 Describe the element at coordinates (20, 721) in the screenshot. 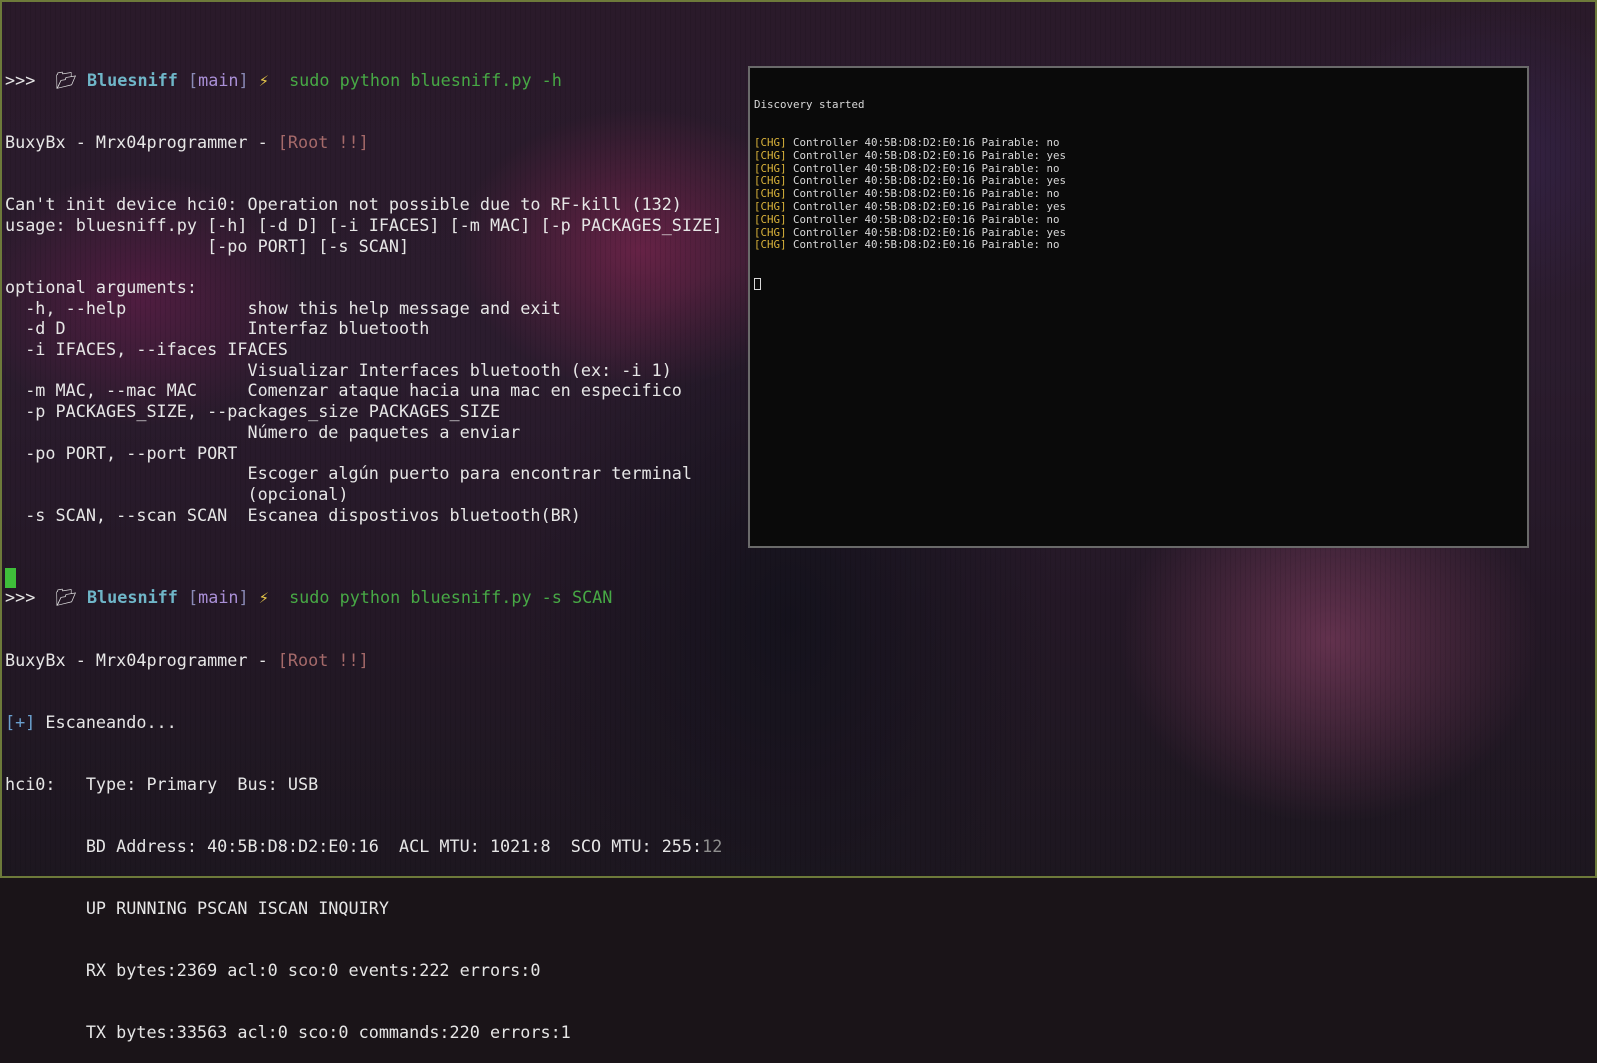

I see `status-prefix: [+]` at that location.